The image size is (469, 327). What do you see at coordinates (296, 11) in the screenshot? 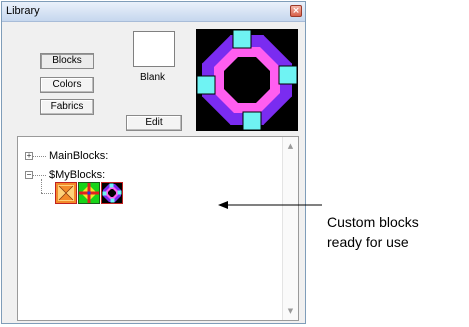
I see `close-button: ×` at bounding box center [296, 11].